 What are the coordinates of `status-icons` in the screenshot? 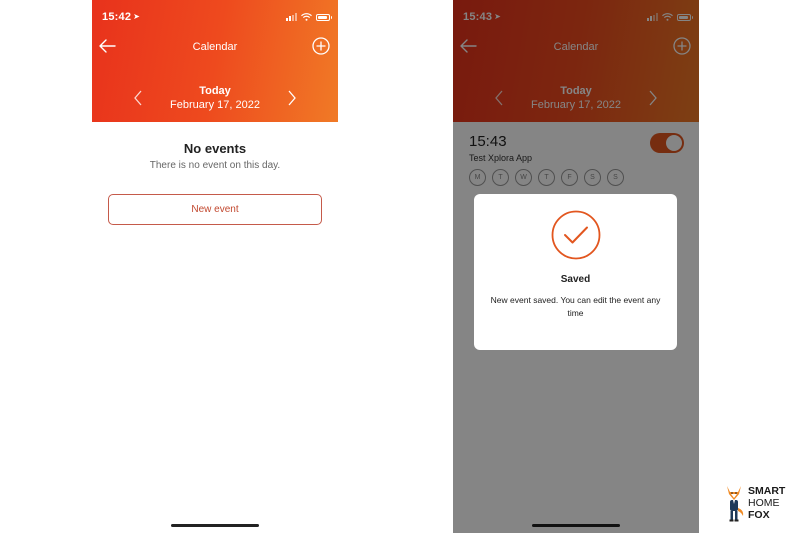 It's located at (309, 17).